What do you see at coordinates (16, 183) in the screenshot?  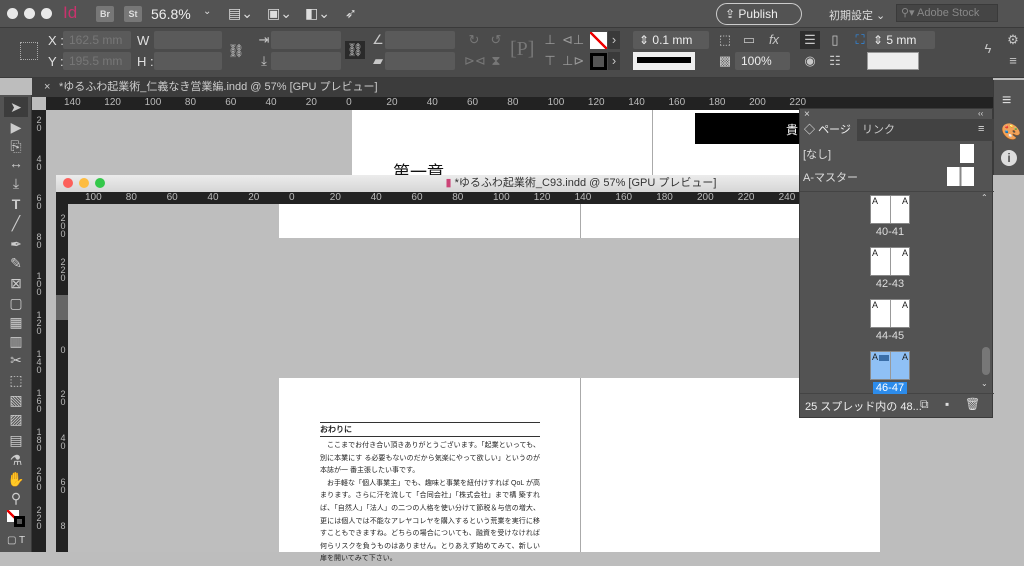 I see `content-collector-icon: ⤓` at bounding box center [16, 183].